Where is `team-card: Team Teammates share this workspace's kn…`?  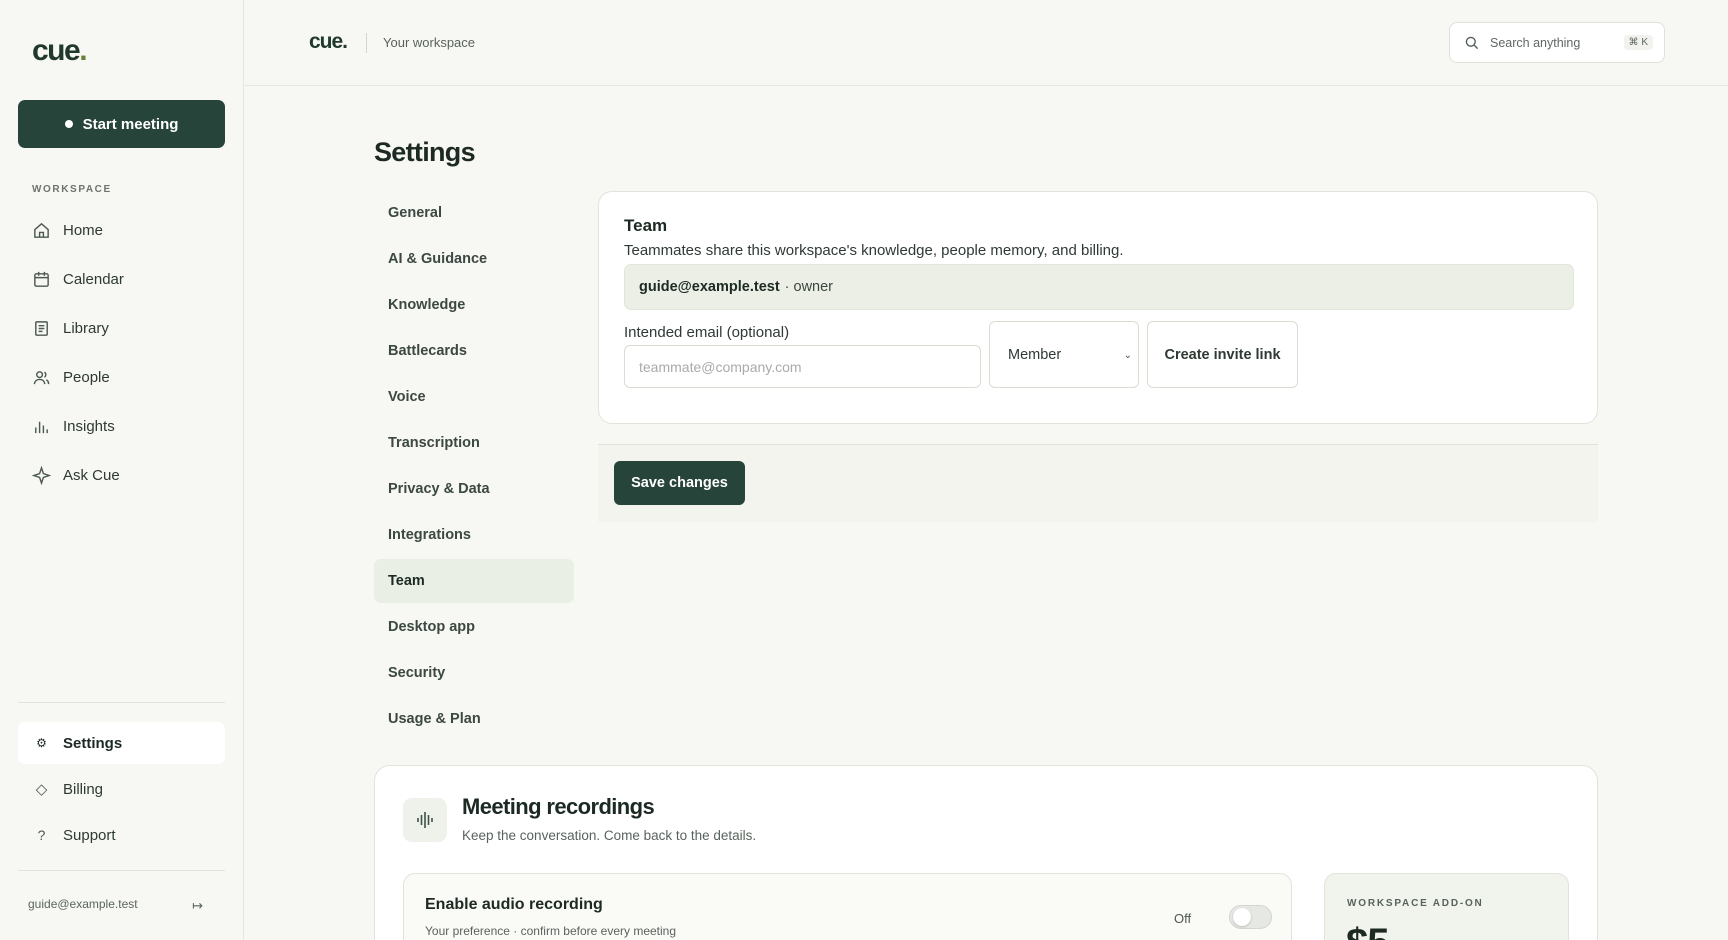
team-card: Team Teammates share this workspace's kn… is located at coordinates (1098, 307).